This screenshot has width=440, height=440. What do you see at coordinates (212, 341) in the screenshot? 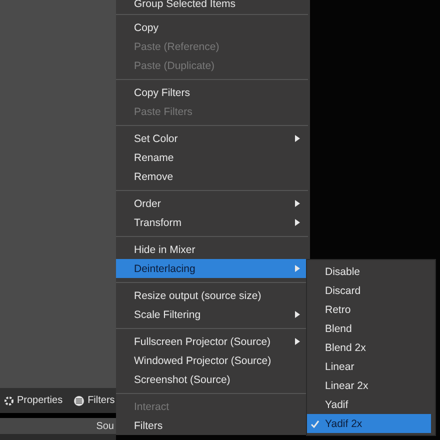
I see `menu-item: Fullscreen Projector (Source)` at bounding box center [212, 341].